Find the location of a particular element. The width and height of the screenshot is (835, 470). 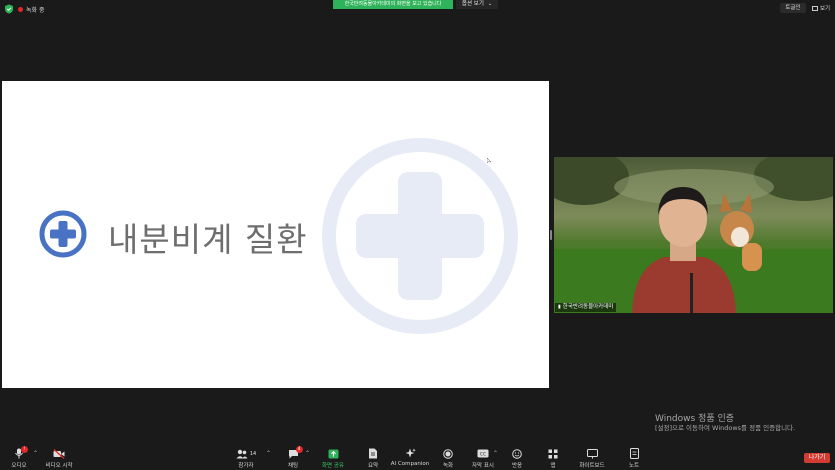

view-button: 보기 is located at coordinates (821, 8).